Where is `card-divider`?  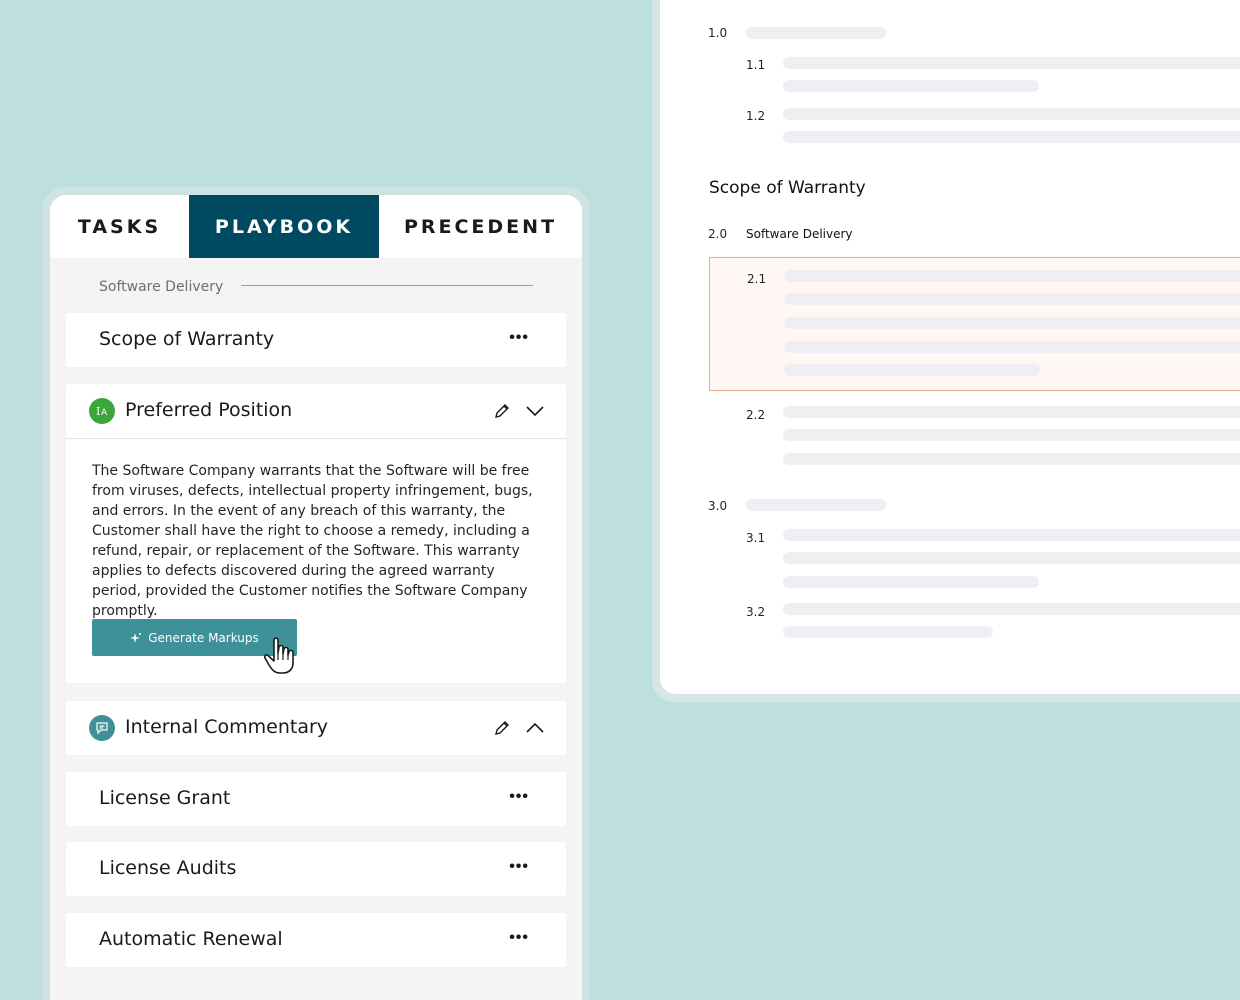
card-divider is located at coordinates (316, 438).